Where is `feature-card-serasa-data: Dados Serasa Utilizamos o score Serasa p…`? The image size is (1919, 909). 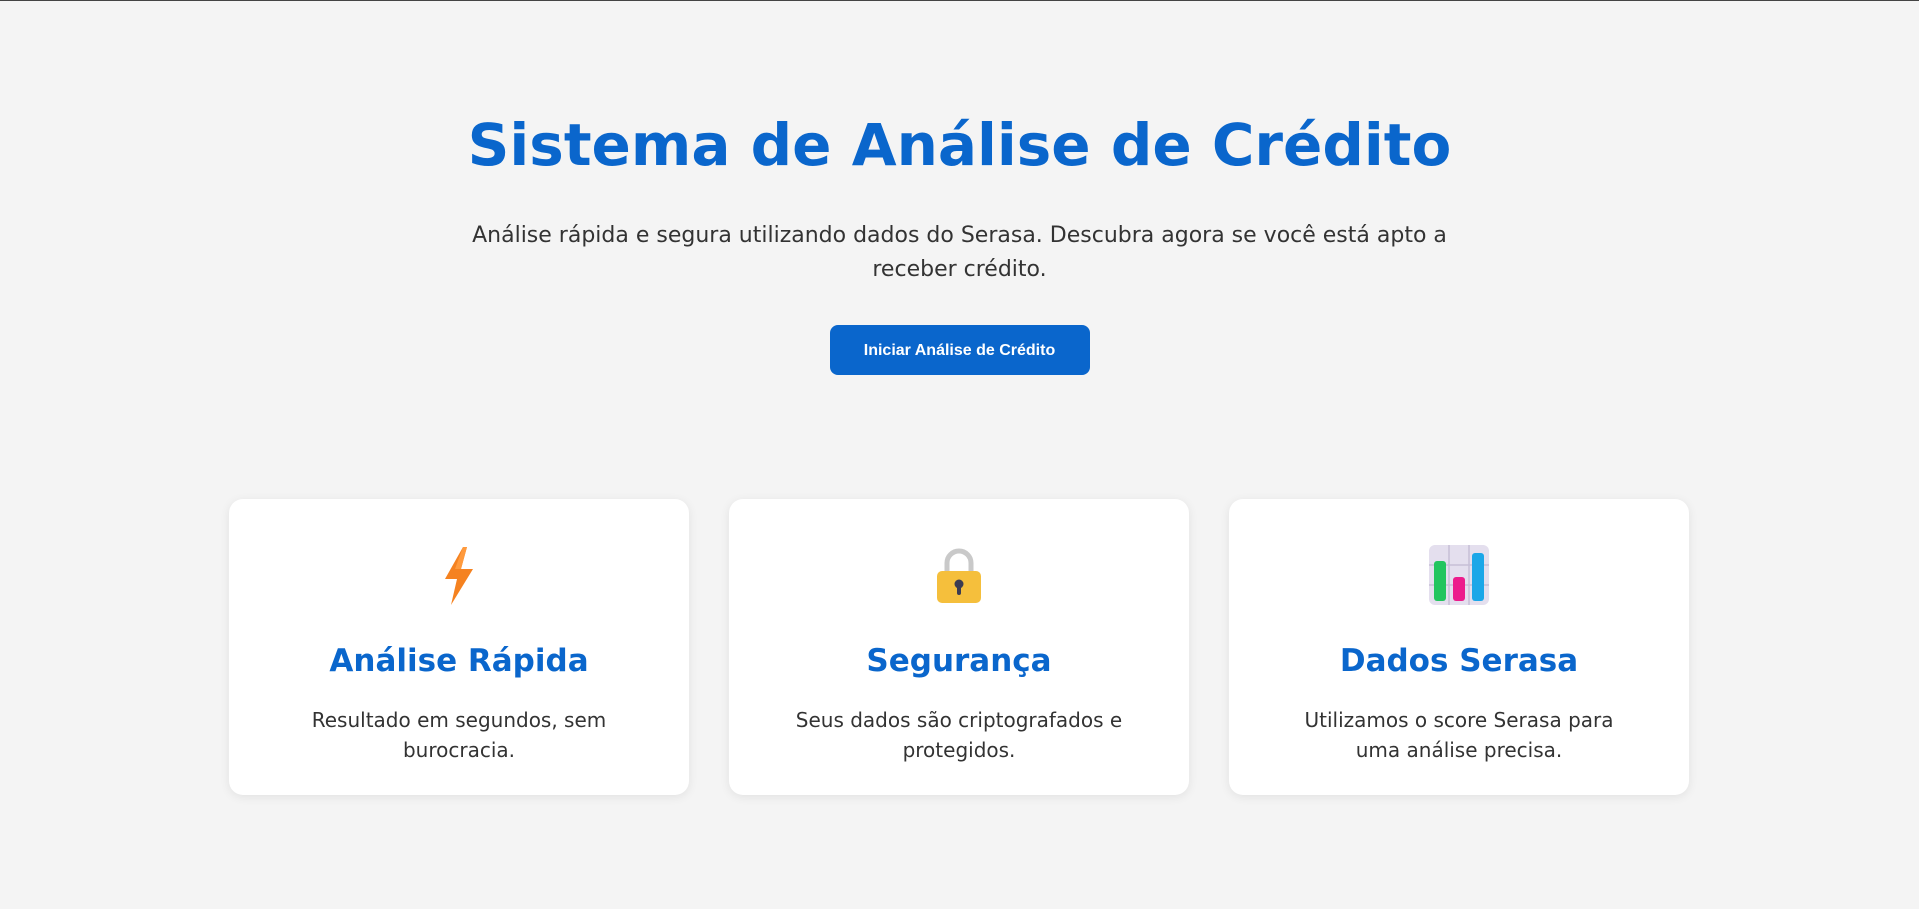
feature-card-serasa-data: Dados Serasa Utilizamos o score Serasa p… is located at coordinates (1459, 647).